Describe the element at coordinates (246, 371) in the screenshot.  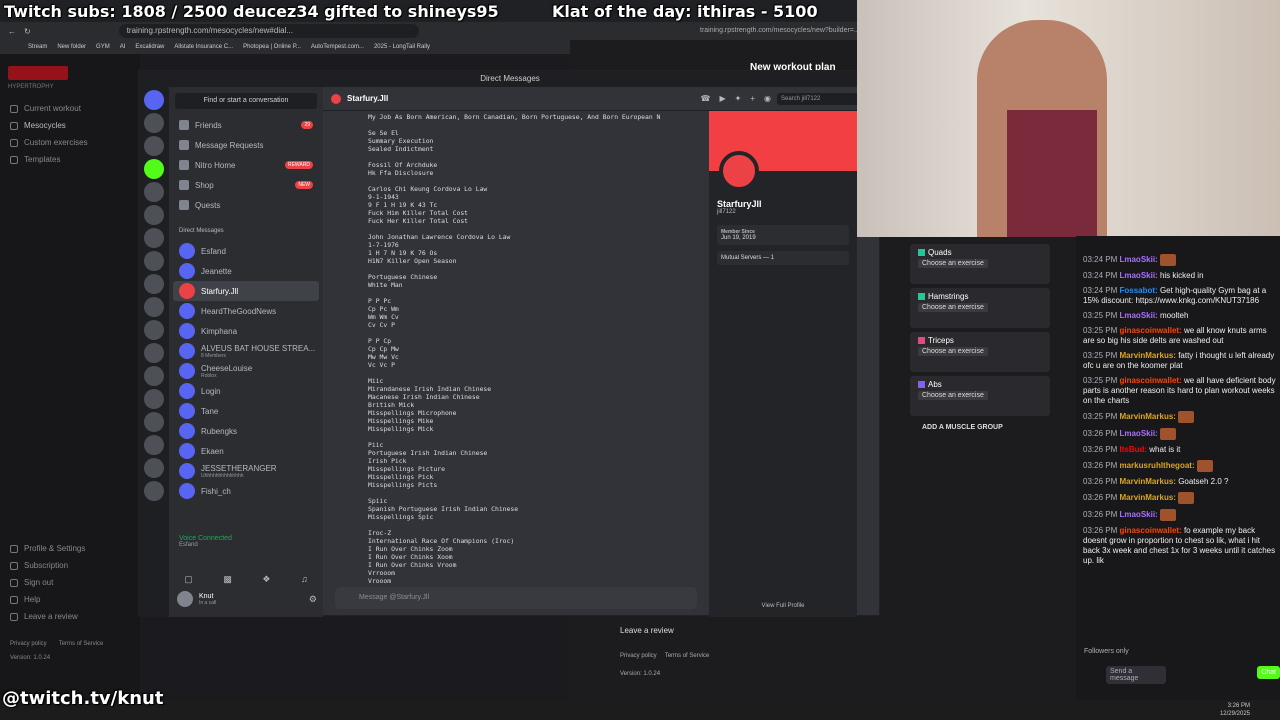
I see `dm-item: CheeseLouise Roblox` at that location.